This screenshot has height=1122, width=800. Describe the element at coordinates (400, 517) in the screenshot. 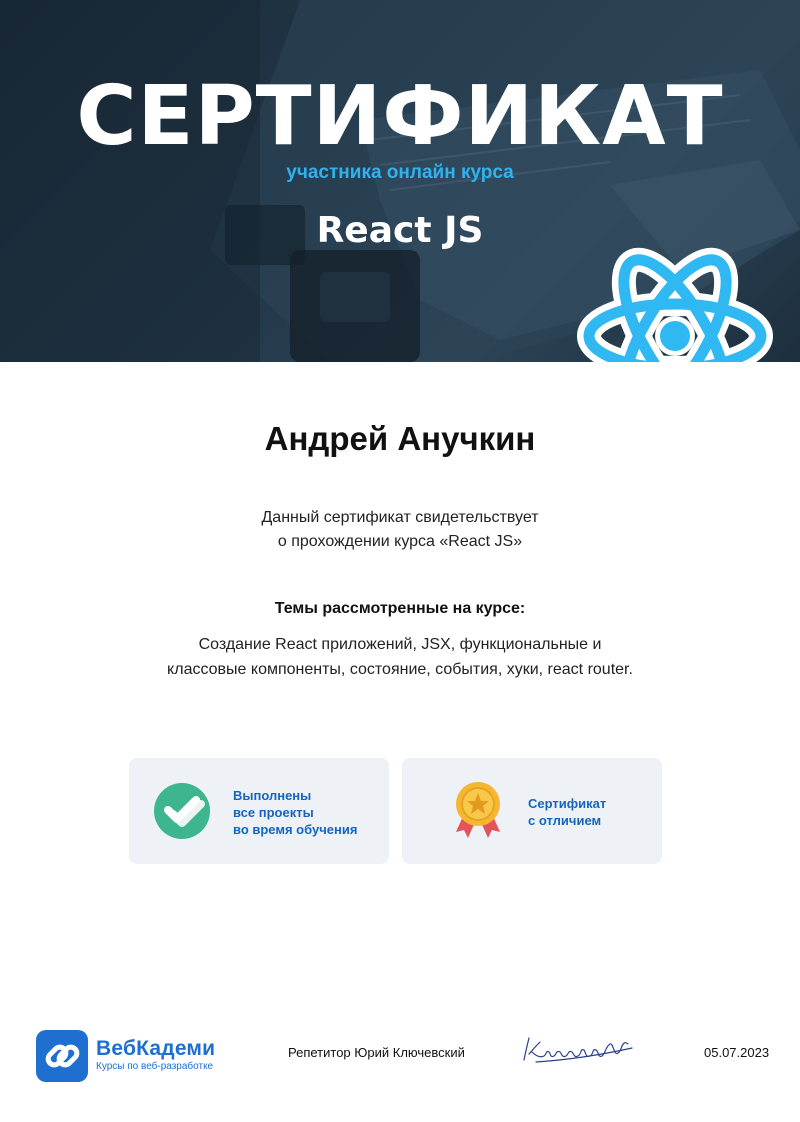

I see `description-line: Данный сертификат свидетельствует` at that location.